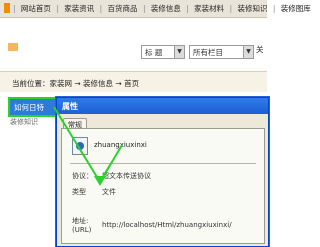  I want to click on arrow-line-to-type, so click(77, 144).